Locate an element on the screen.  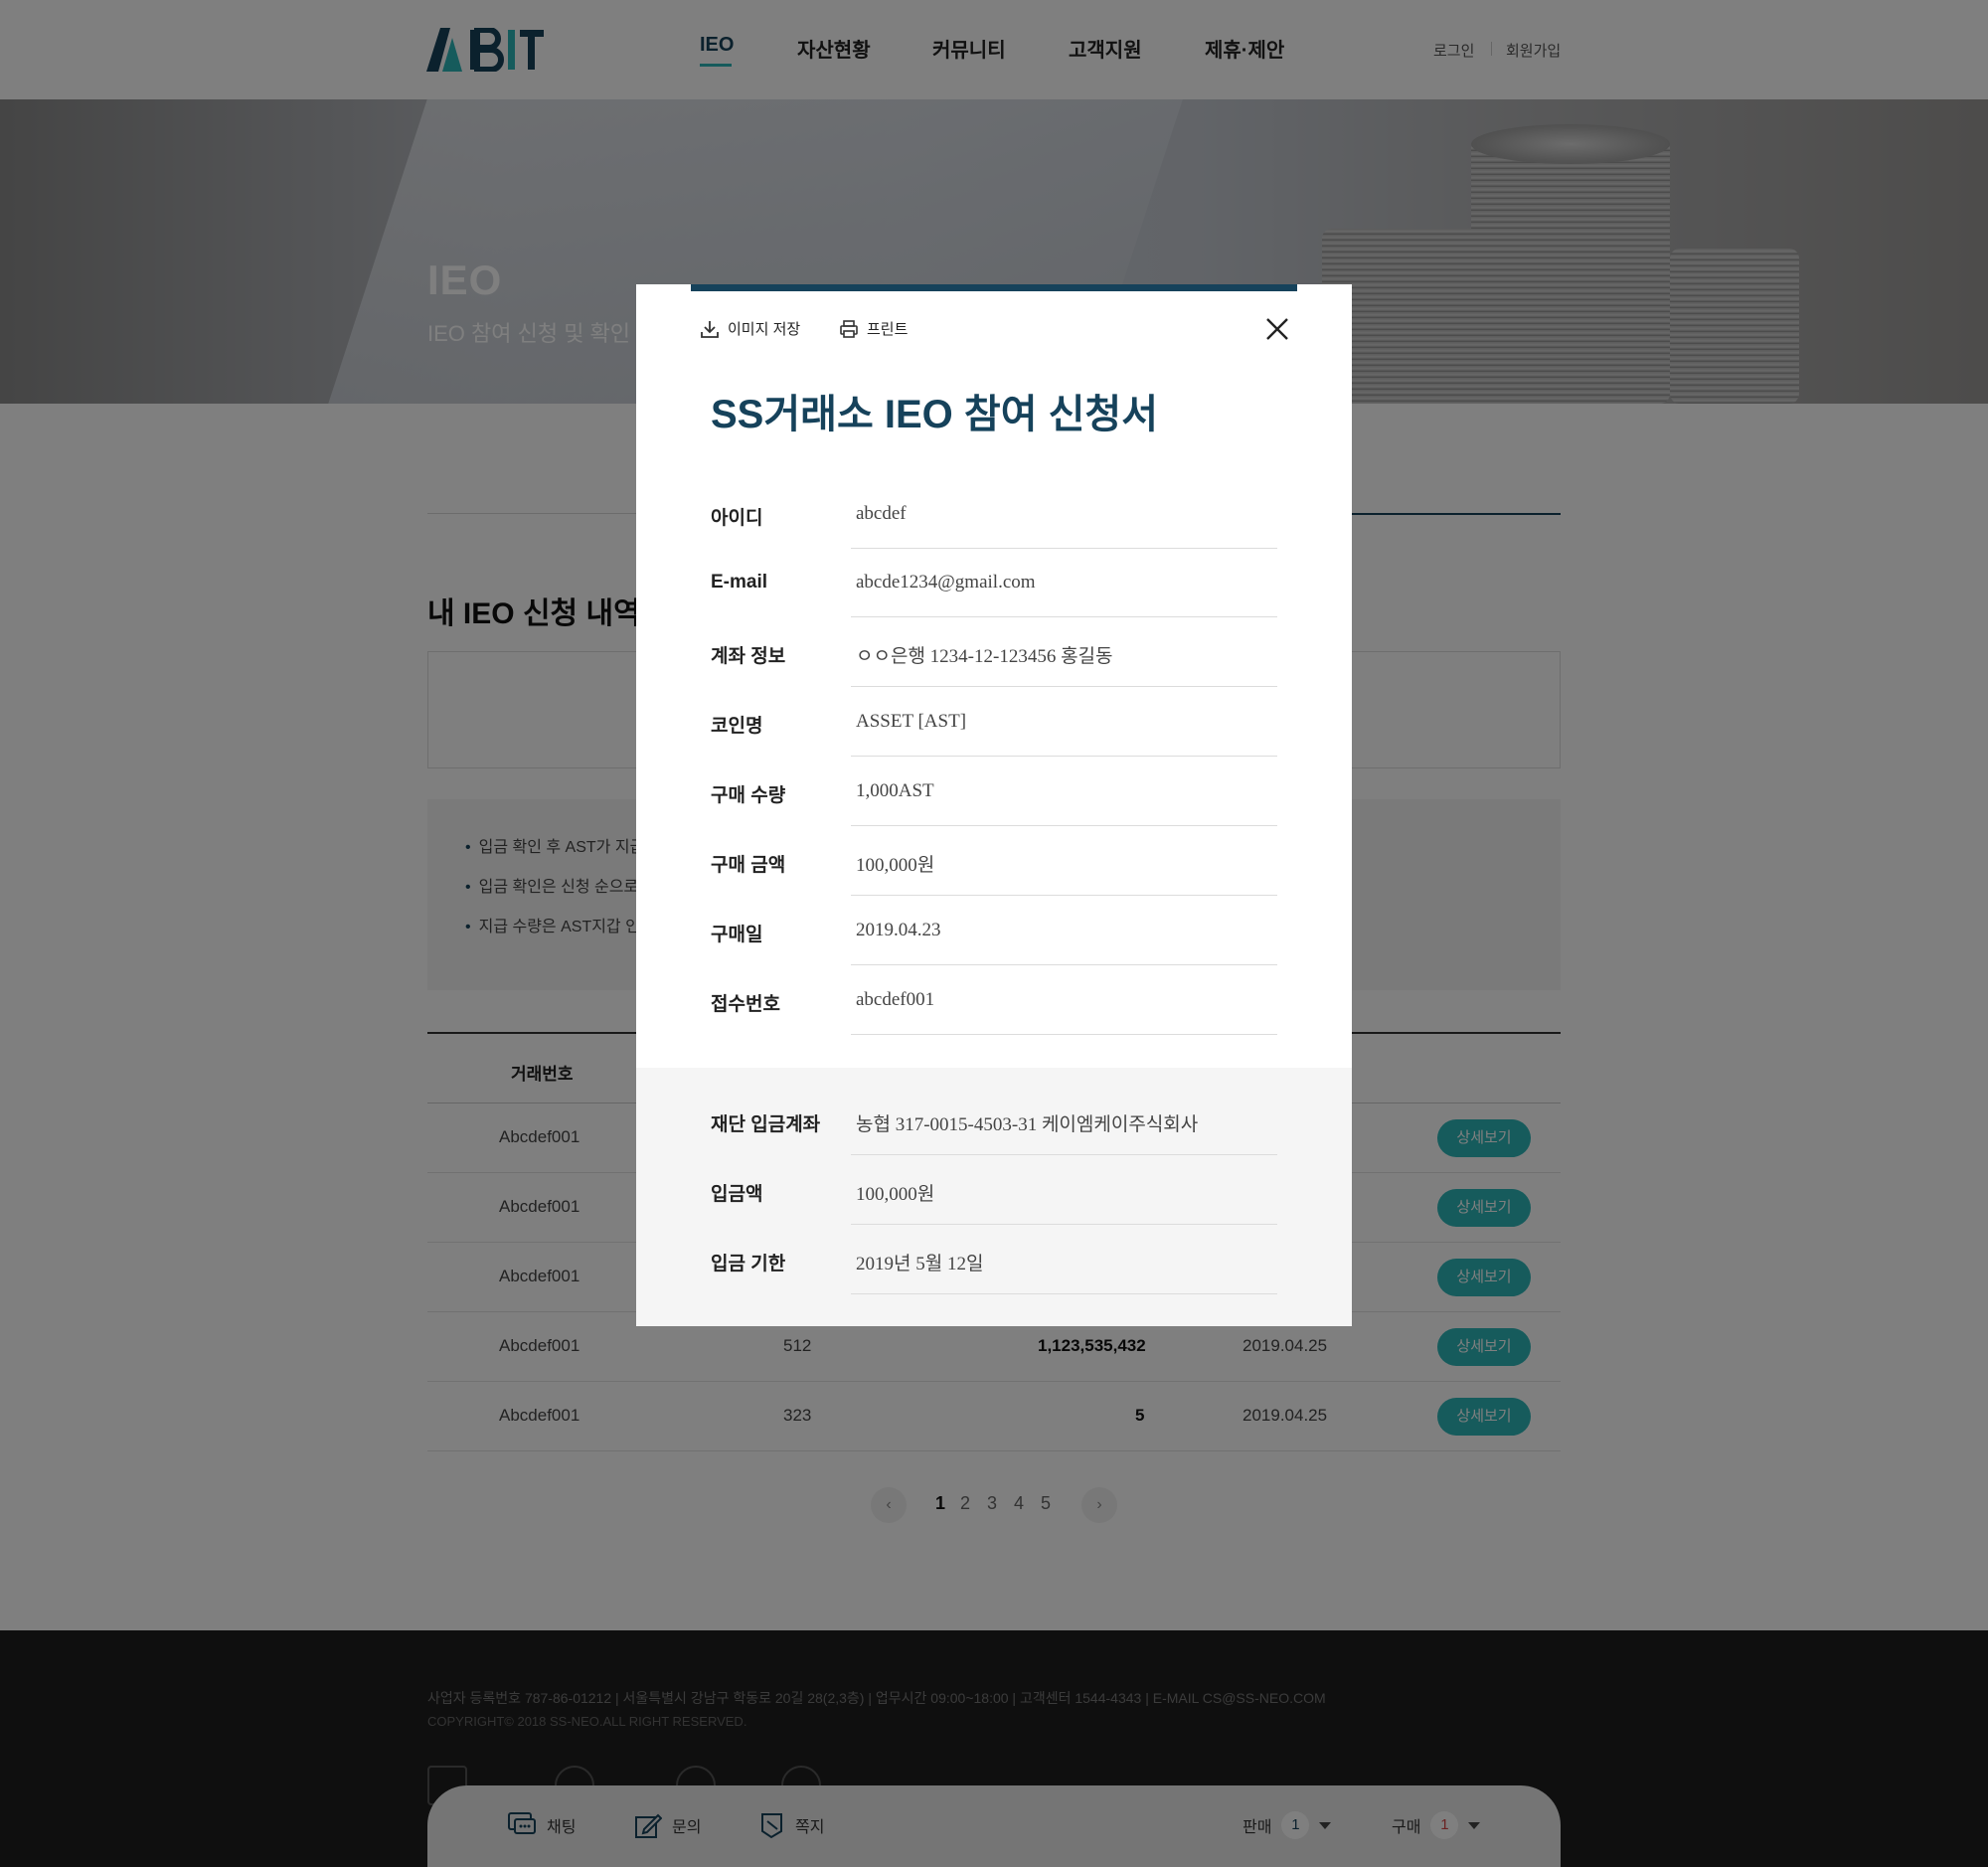
close-icon is located at coordinates (1277, 329).